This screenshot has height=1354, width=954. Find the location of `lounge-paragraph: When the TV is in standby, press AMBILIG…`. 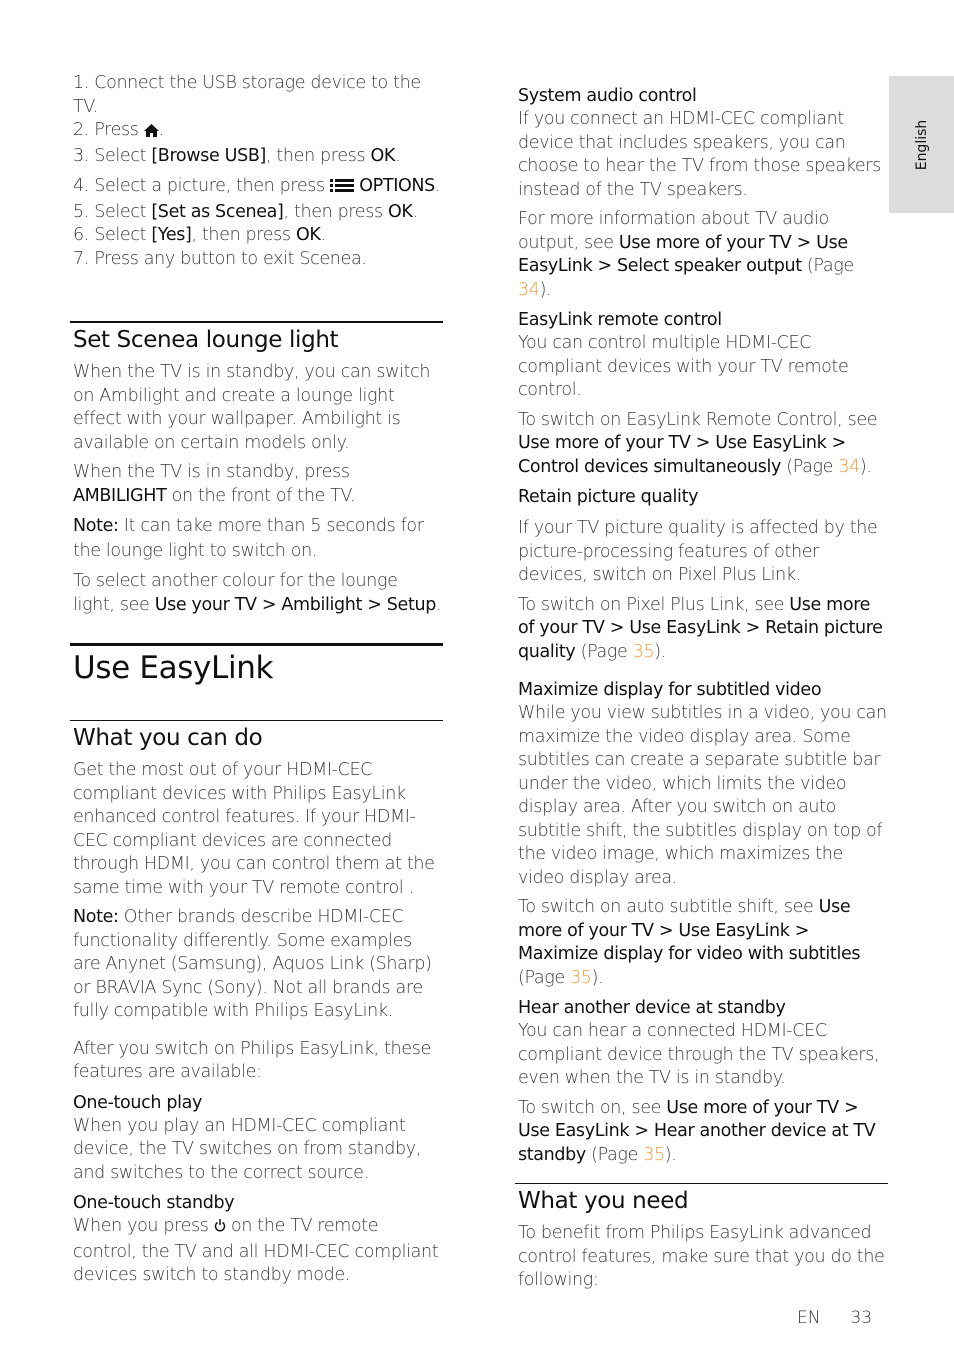

lounge-paragraph: When the TV is in standby, press AMBILIG… is located at coordinates (214, 484).